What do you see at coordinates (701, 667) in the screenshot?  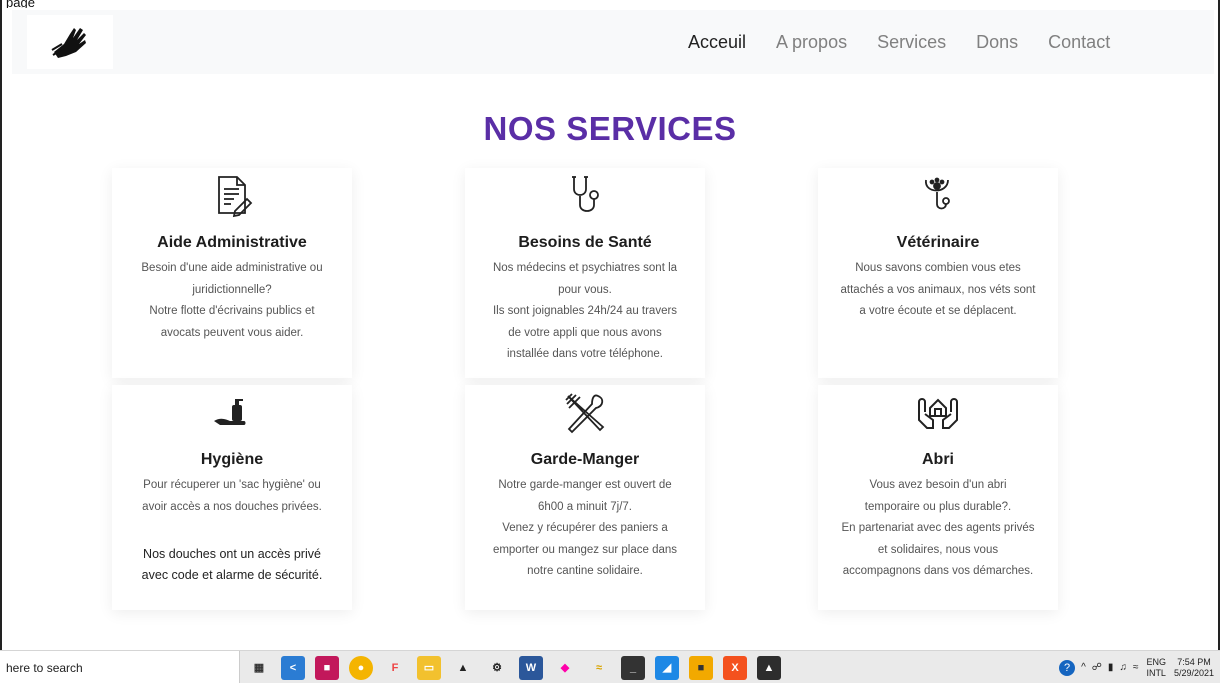 I see `sticky-notes-icon: ■` at bounding box center [701, 667].